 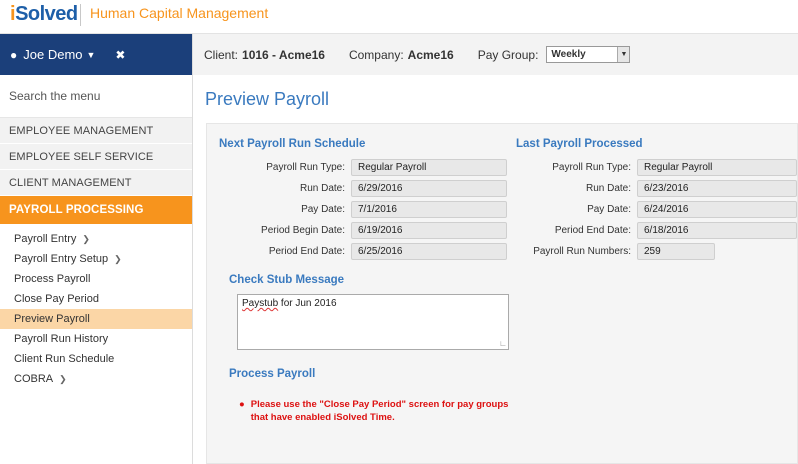 What do you see at coordinates (611, 251) in the screenshot?
I see `last-field-run-numbers: Payroll Run Numbers: 259` at bounding box center [611, 251].